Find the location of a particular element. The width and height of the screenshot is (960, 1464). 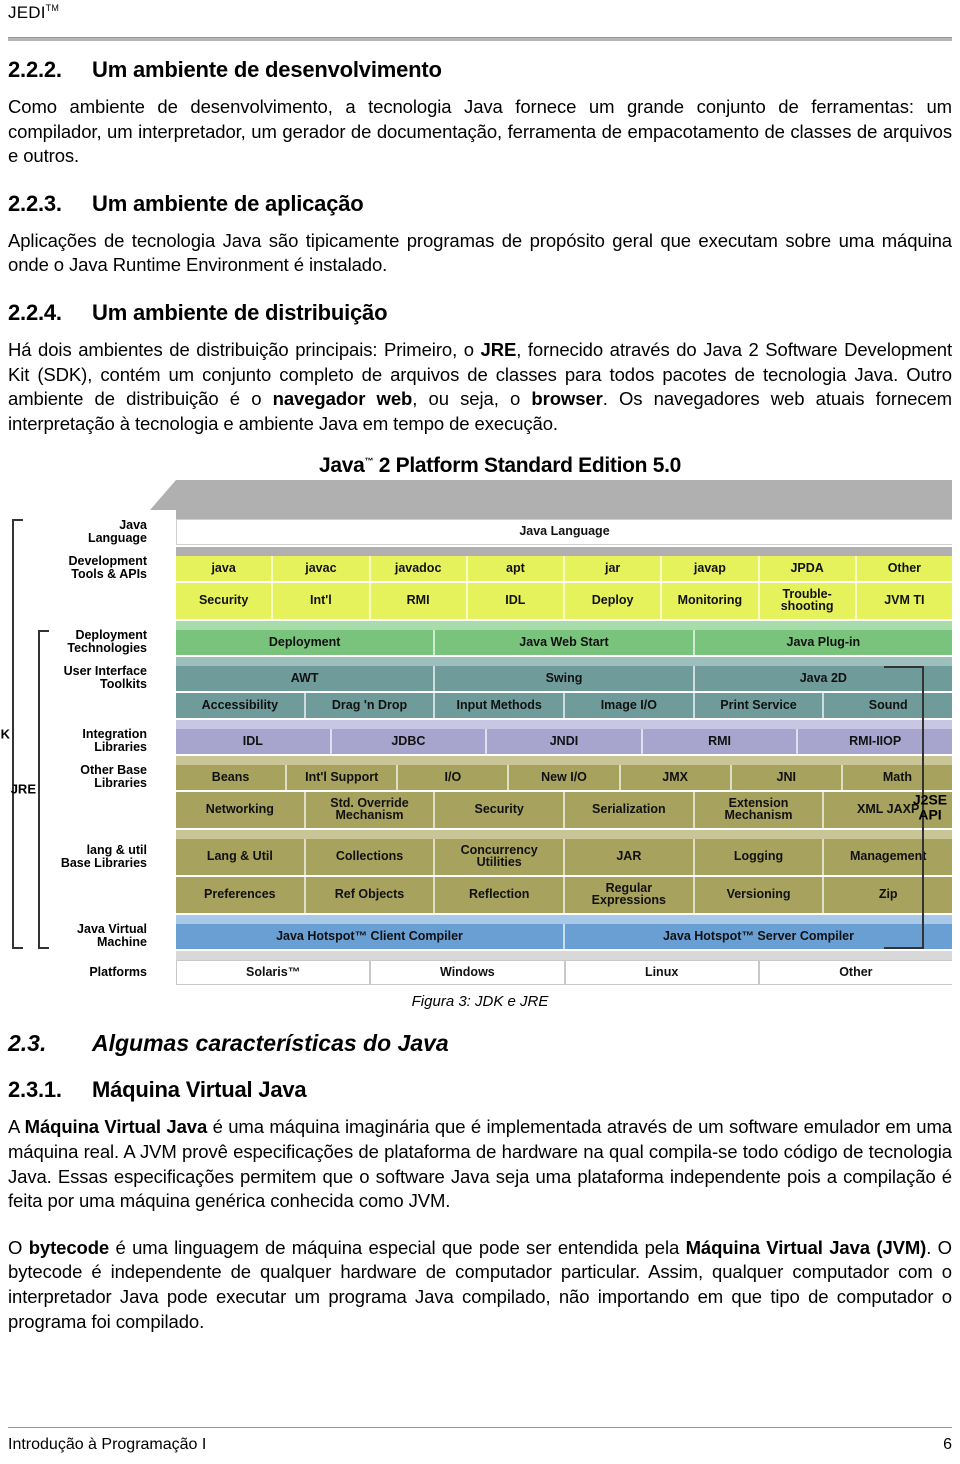

diagram-cell: Concurrency Utilities is located at coordinates (500, 856).